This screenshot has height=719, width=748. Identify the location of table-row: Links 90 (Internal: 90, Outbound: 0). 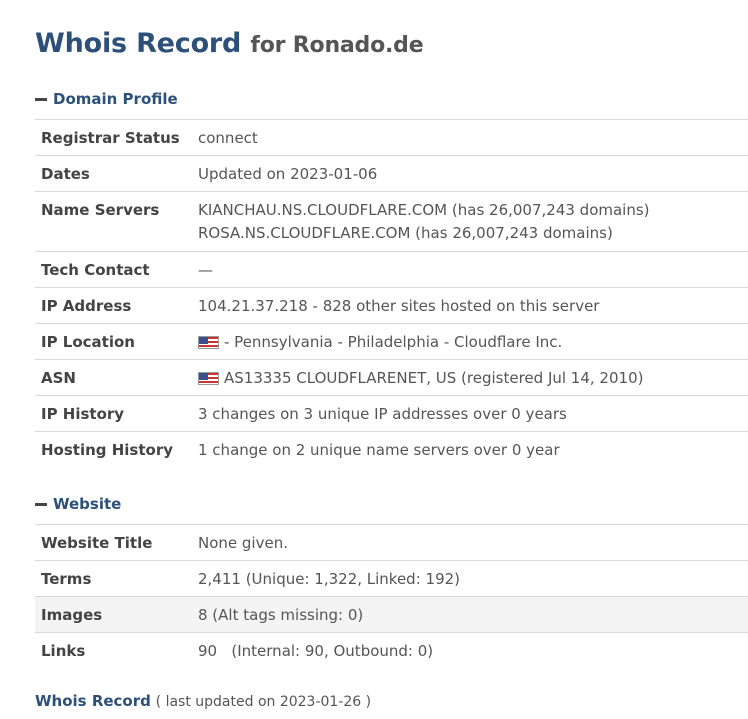
(391, 650).